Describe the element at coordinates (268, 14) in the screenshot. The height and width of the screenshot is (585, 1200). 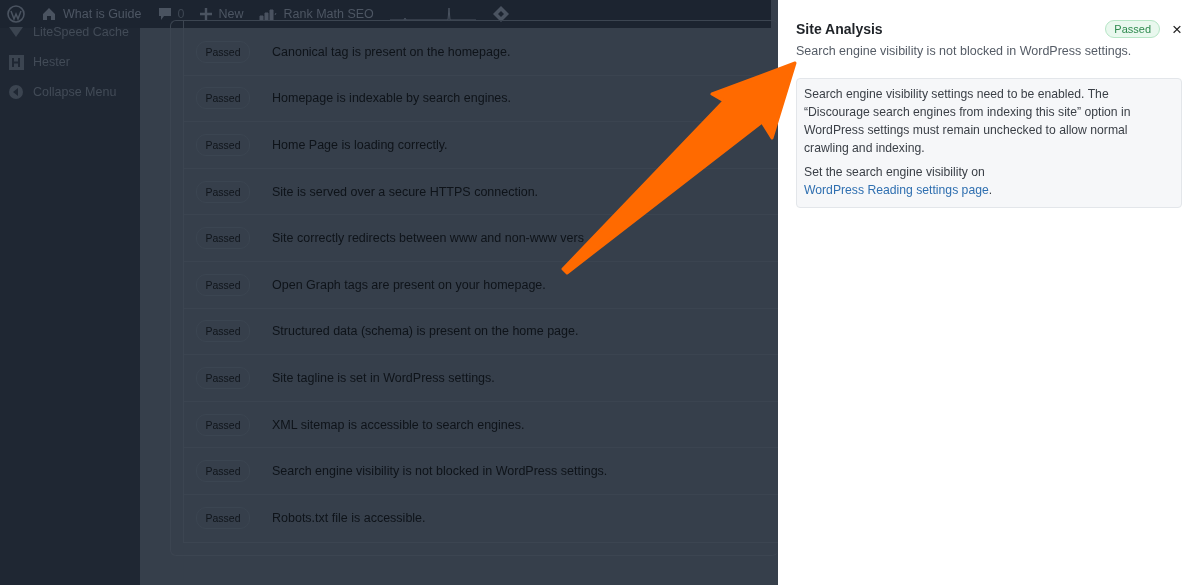
I see `bar-chart-icon` at that location.